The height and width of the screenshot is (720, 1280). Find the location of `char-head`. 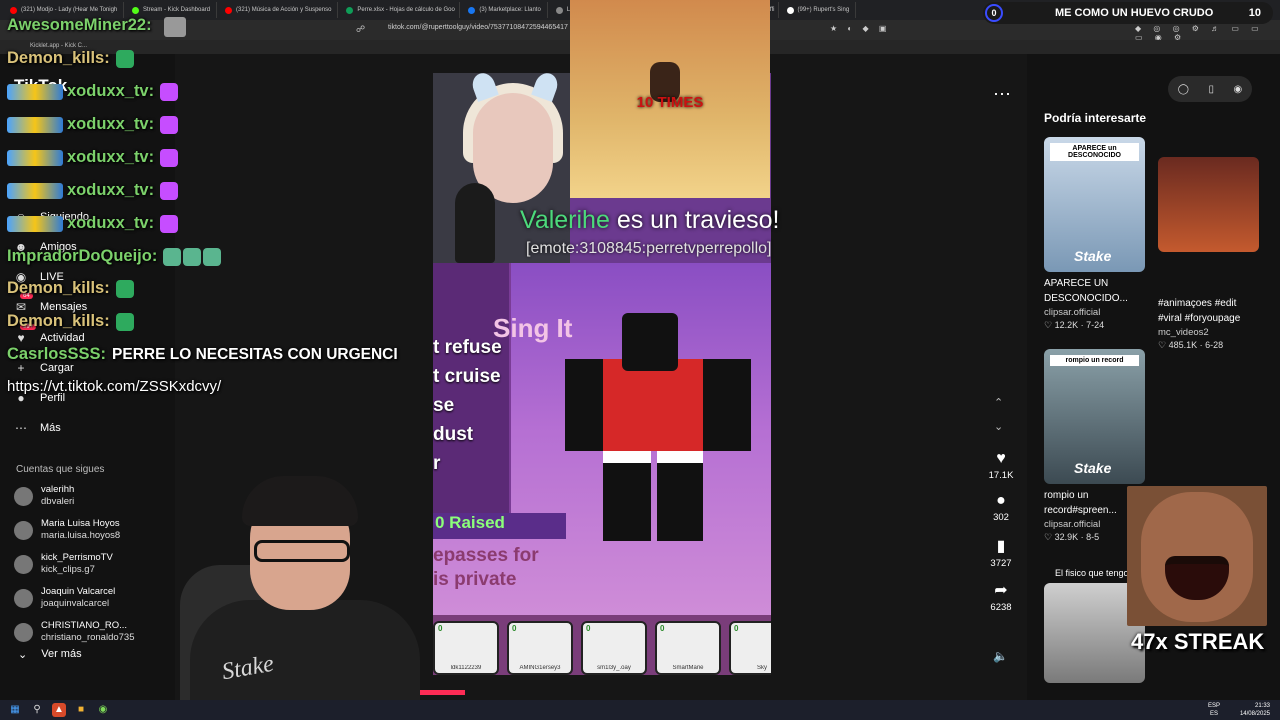

char-head is located at coordinates (650, 342).